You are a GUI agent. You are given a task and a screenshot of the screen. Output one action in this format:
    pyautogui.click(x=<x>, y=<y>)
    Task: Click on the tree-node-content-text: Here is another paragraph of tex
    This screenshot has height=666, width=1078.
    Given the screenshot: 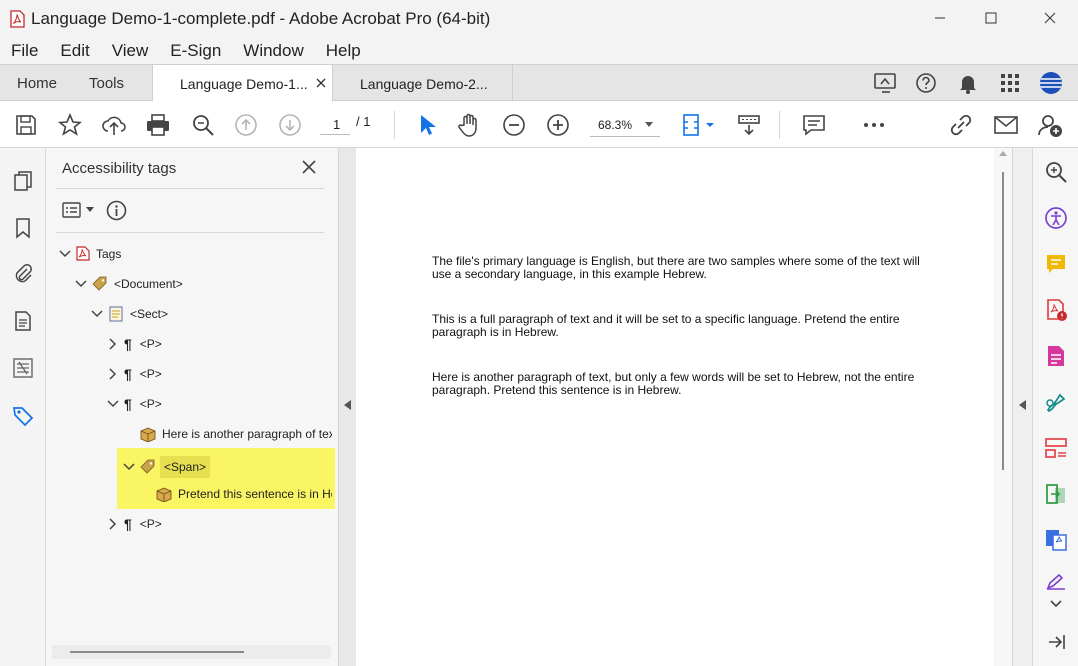 What is the action you would take?
    pyautogui.click(x=236, y=434)
    